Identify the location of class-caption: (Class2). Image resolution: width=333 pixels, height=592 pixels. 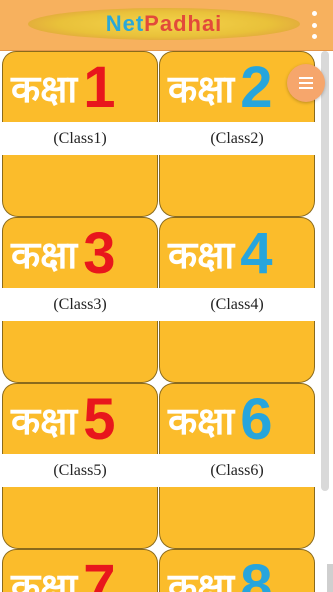
(237, 138).